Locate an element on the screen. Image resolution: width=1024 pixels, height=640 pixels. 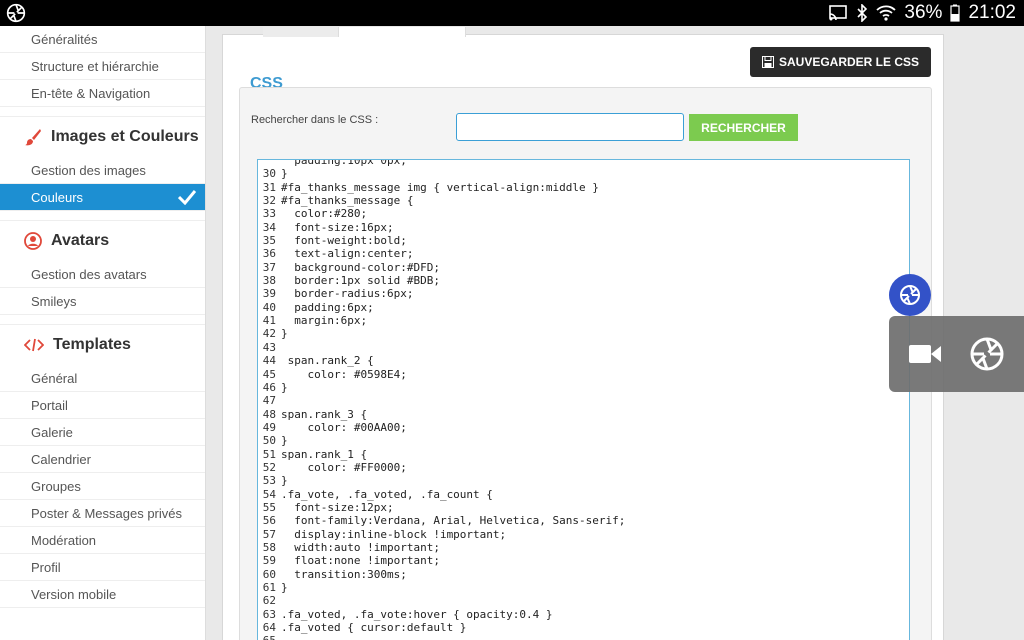
line-number: 51 is located at coordinates (269, 454).